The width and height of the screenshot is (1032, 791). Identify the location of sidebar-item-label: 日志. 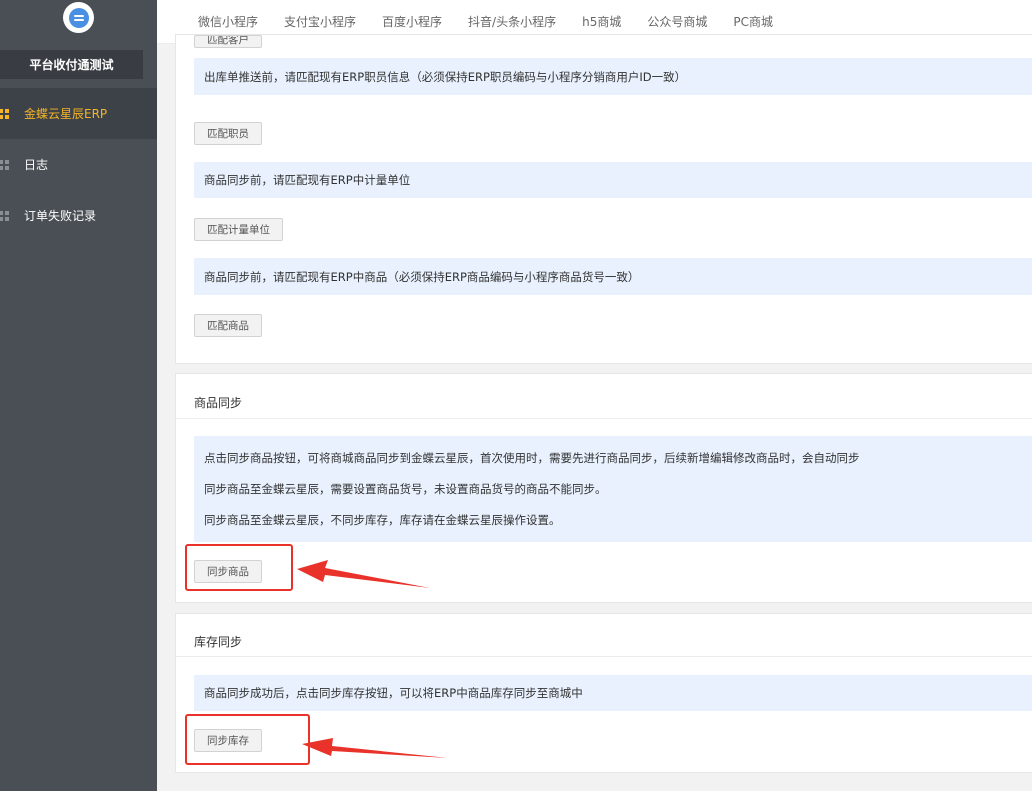
(36, 165).